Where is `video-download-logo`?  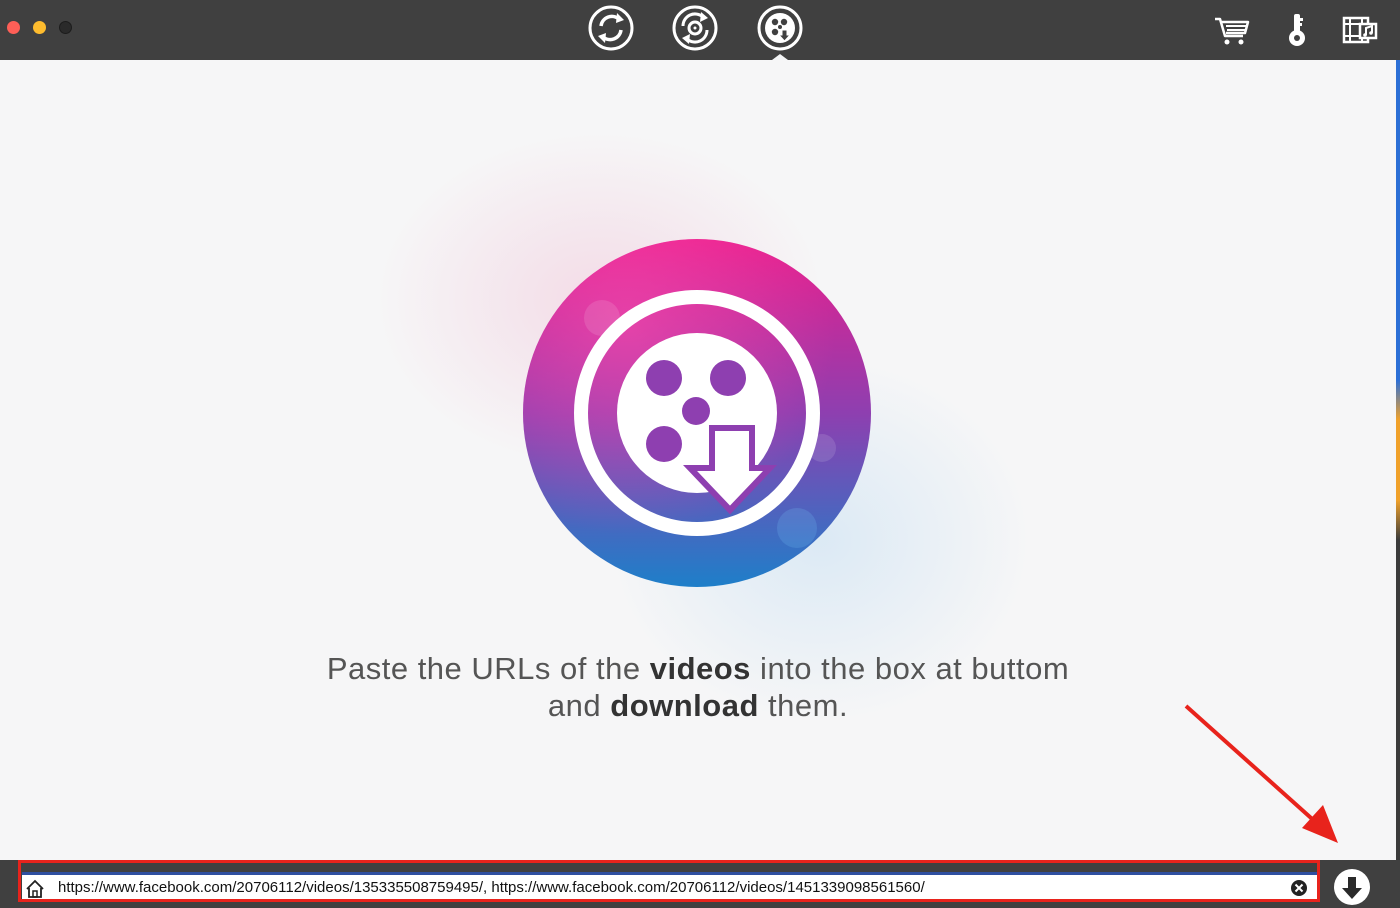
video-download-logo is located at coordinates (697, 413).